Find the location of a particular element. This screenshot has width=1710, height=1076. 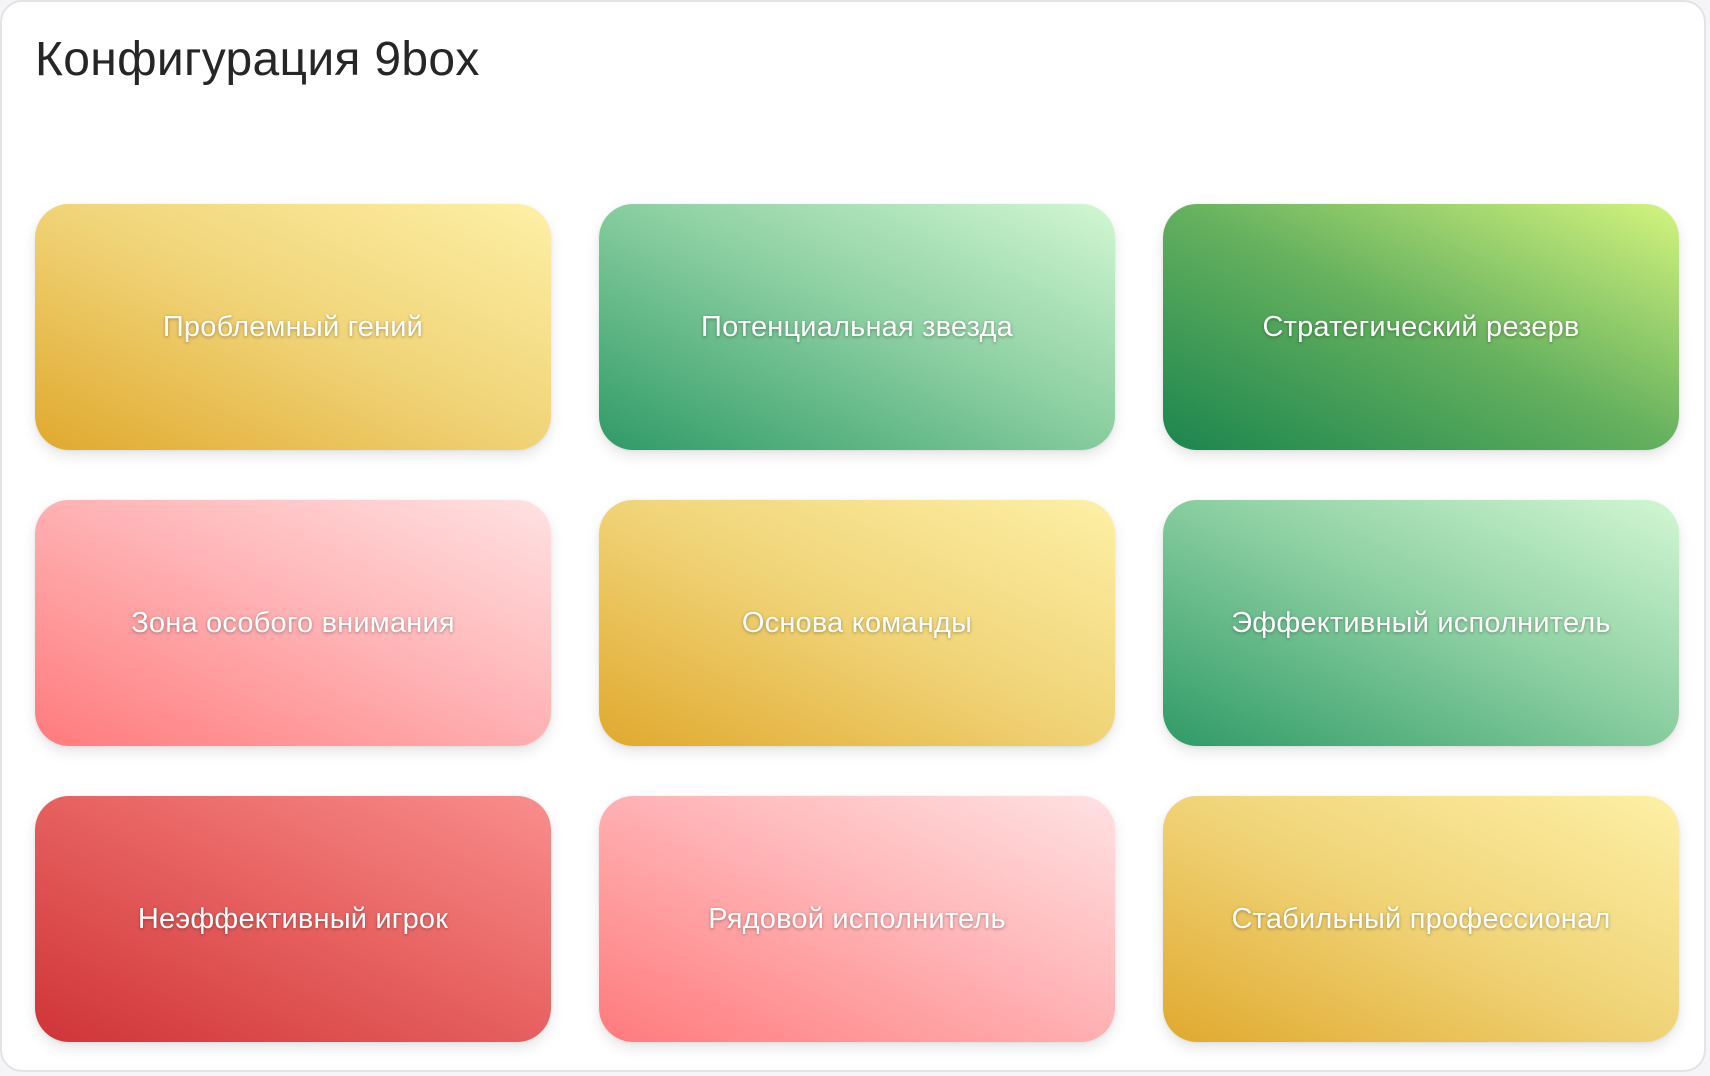

box-label: Стабильный профессионал is located at coordinates (1421, 918).